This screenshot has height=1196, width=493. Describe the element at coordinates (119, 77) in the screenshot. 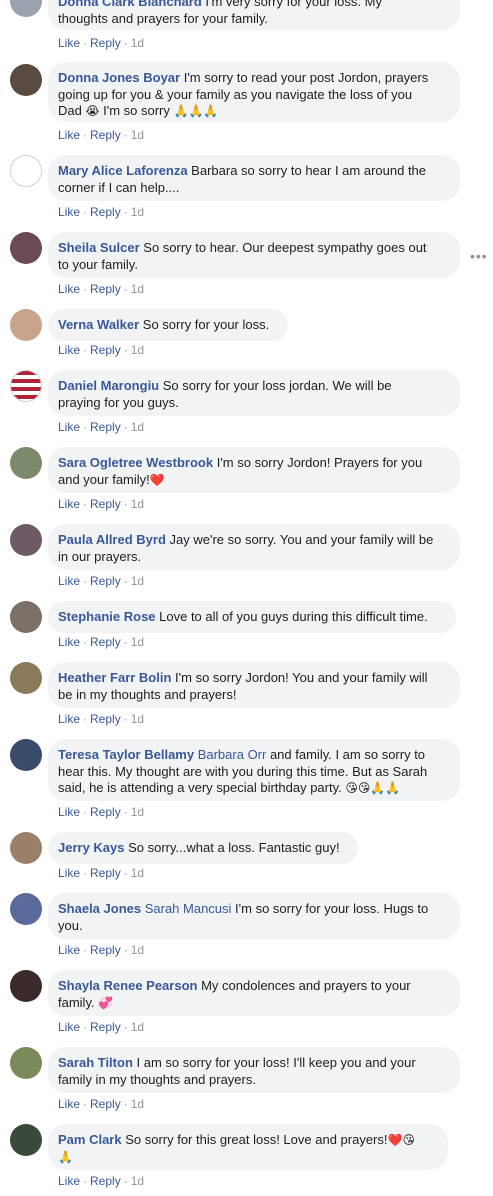

I see `comment-author-link: Donna Jones Boyar` at that location.